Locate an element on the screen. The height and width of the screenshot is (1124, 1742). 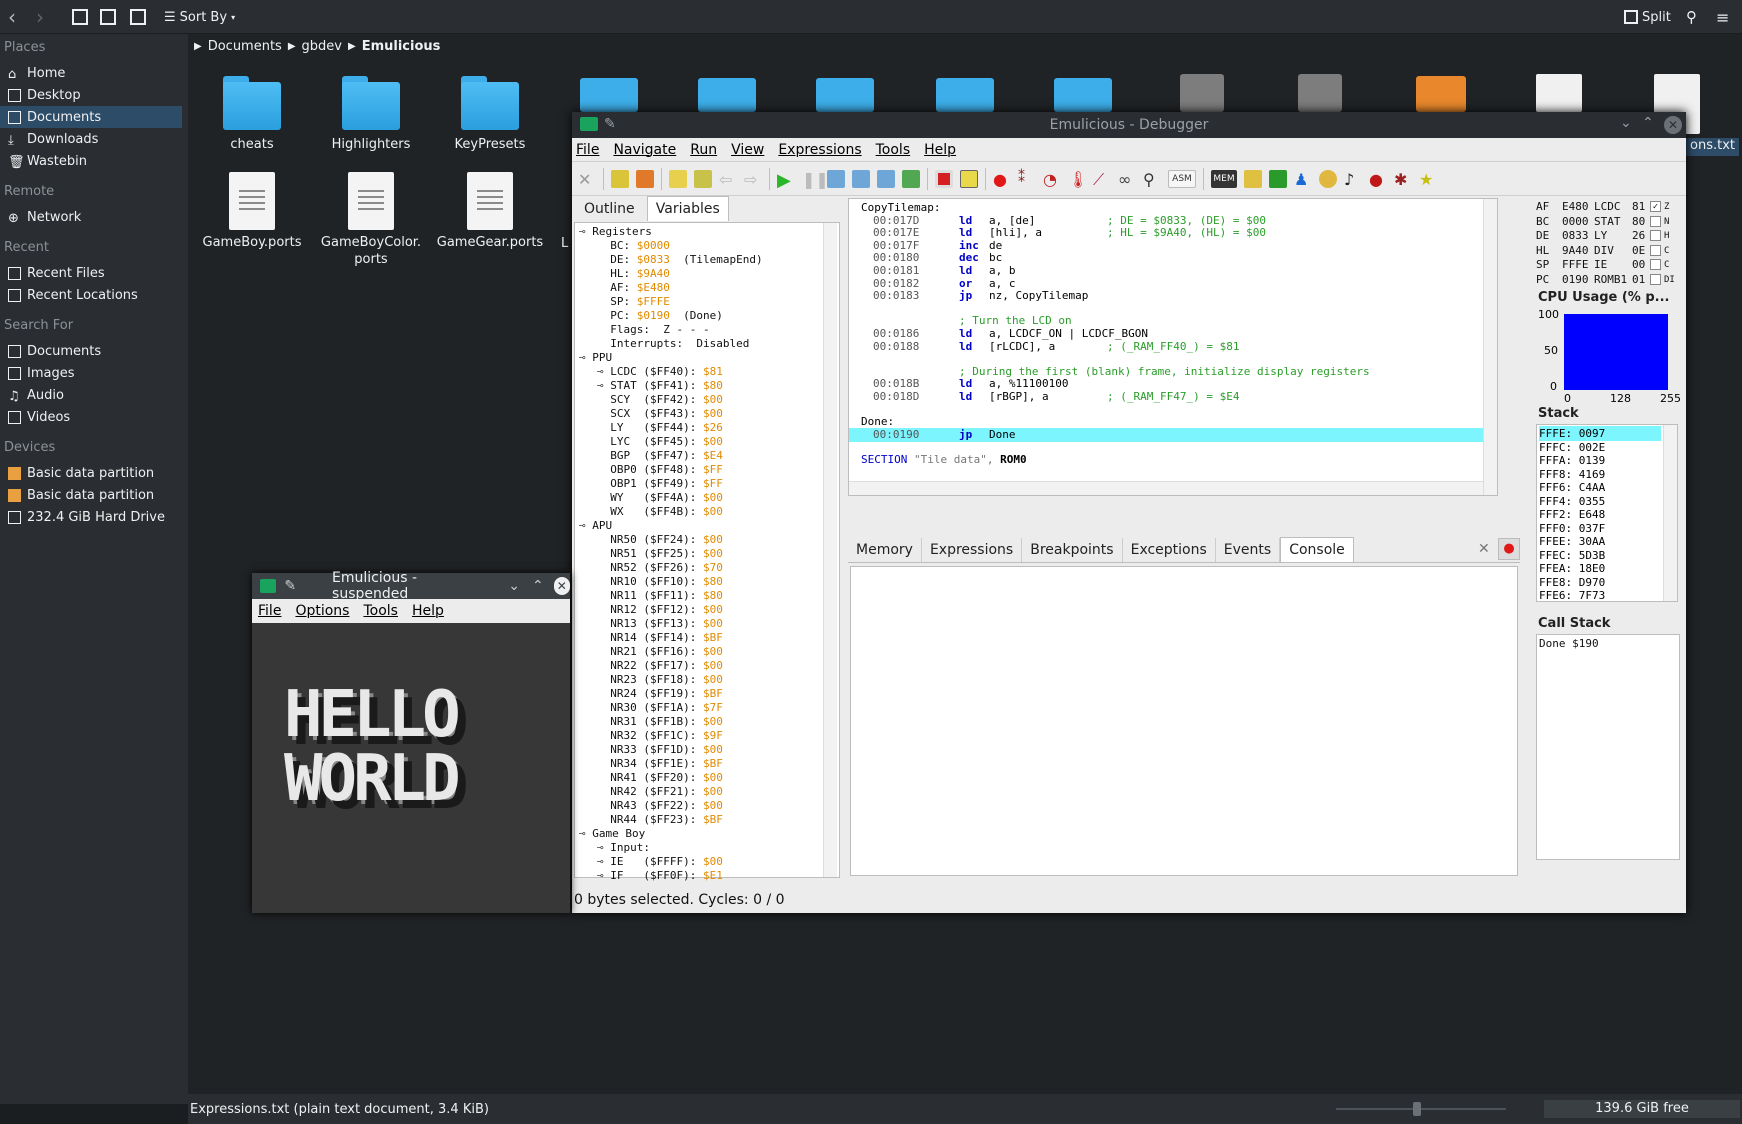
house-icon is located at coordinates (1253, 178).